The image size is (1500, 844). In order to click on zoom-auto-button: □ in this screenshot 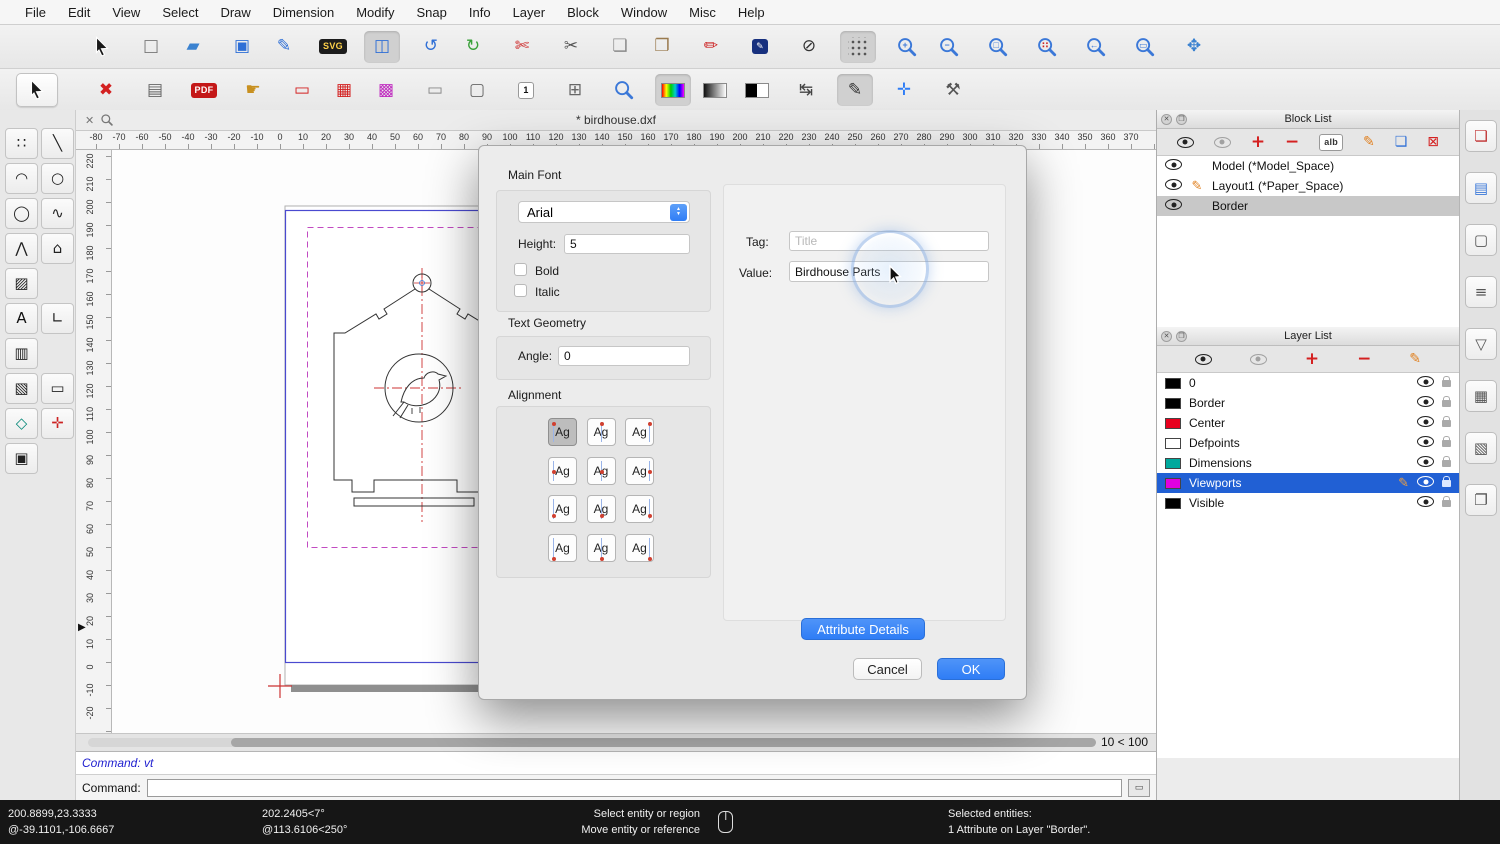, I will do `click(998, 47)`.